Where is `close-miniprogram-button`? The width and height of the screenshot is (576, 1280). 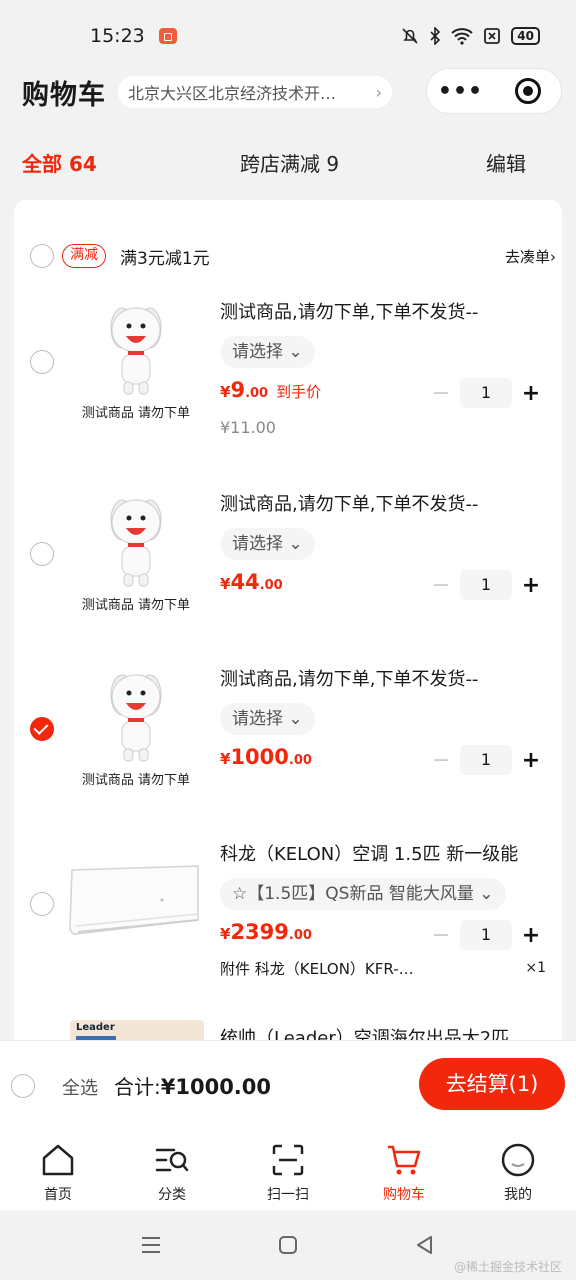 close-miniprogram-button is located at coordinates (527, 91).